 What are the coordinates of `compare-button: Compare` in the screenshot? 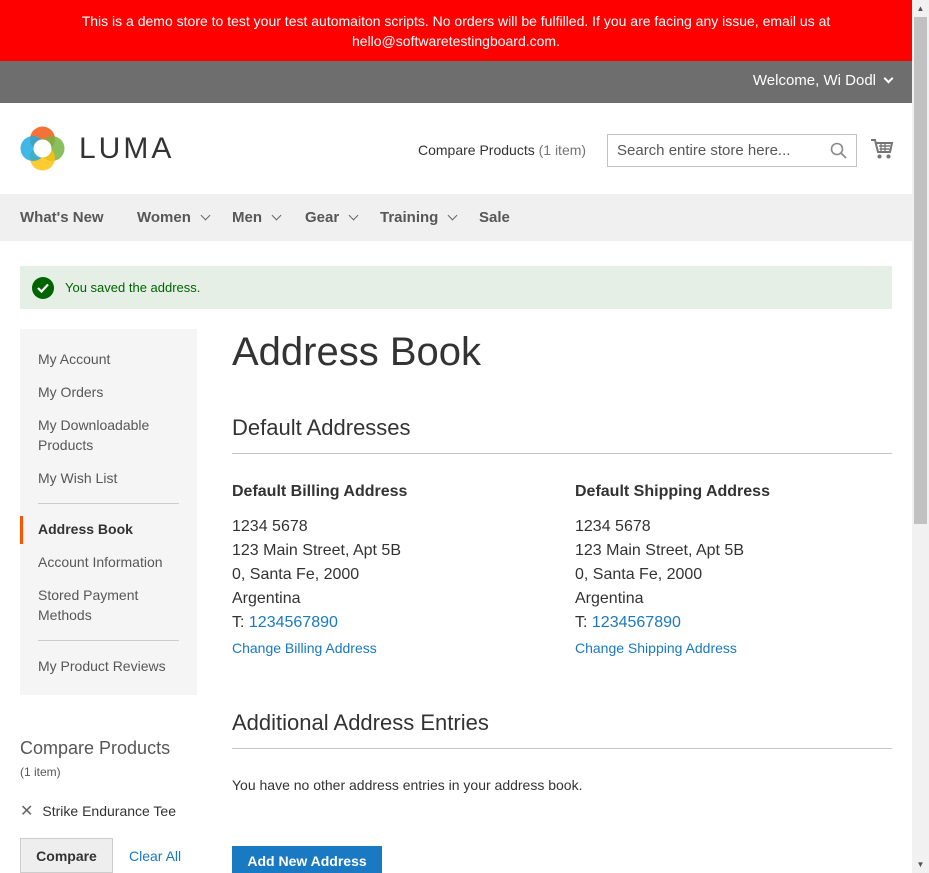 It's located at (66, 855).